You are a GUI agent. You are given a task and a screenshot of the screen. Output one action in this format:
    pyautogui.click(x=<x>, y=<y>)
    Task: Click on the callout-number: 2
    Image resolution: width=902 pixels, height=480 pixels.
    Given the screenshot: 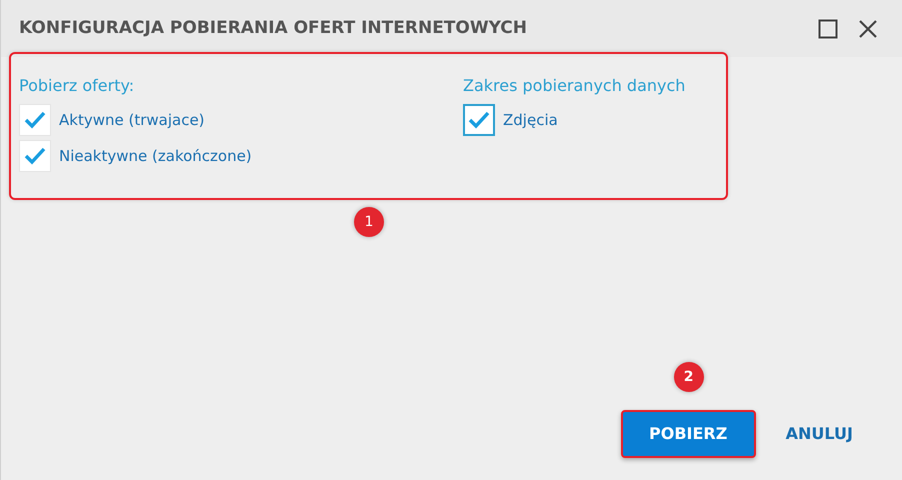 What is the action you would take?
    pyautogui.click(x=689, y=377)
    